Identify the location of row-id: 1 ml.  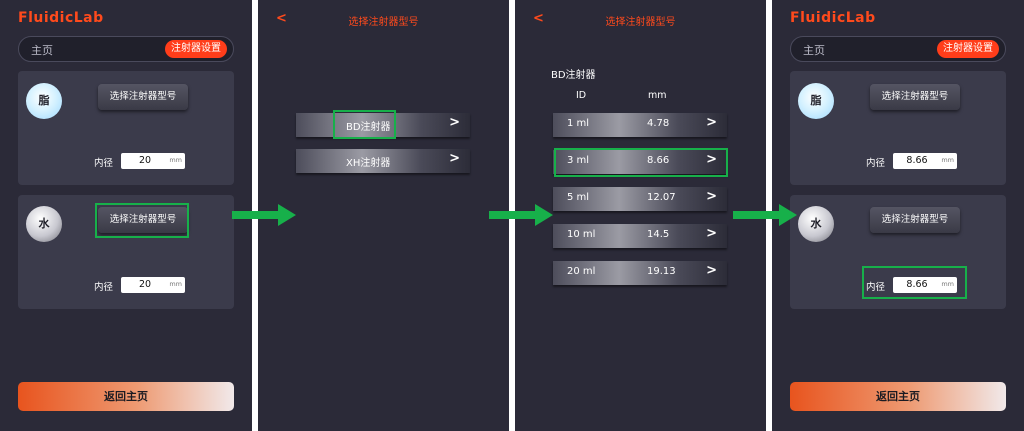
(578, 123).